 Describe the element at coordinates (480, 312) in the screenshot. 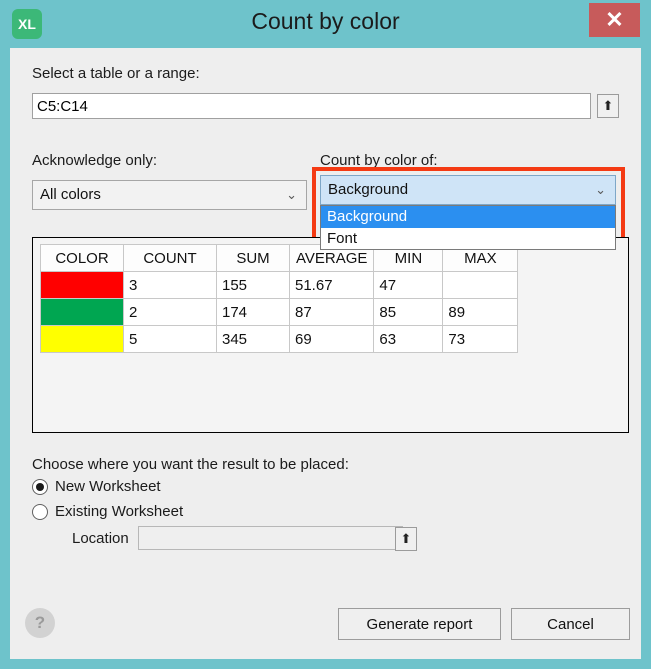

I see `cell-max: 89` at that location.